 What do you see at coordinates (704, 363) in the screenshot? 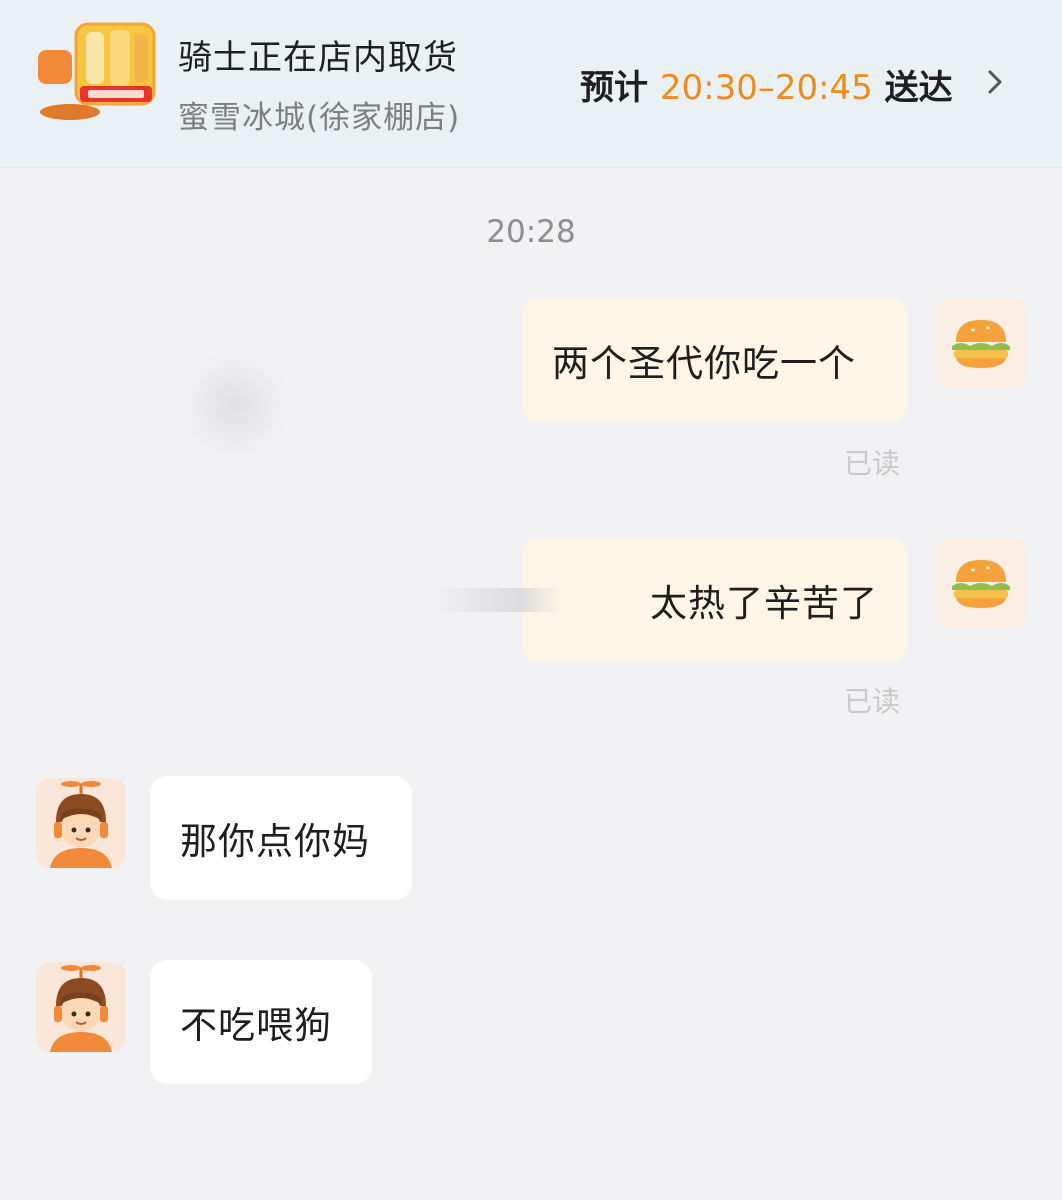
I see `message-text: 两个圣代你吃一个` at bounding box center [704, 363].